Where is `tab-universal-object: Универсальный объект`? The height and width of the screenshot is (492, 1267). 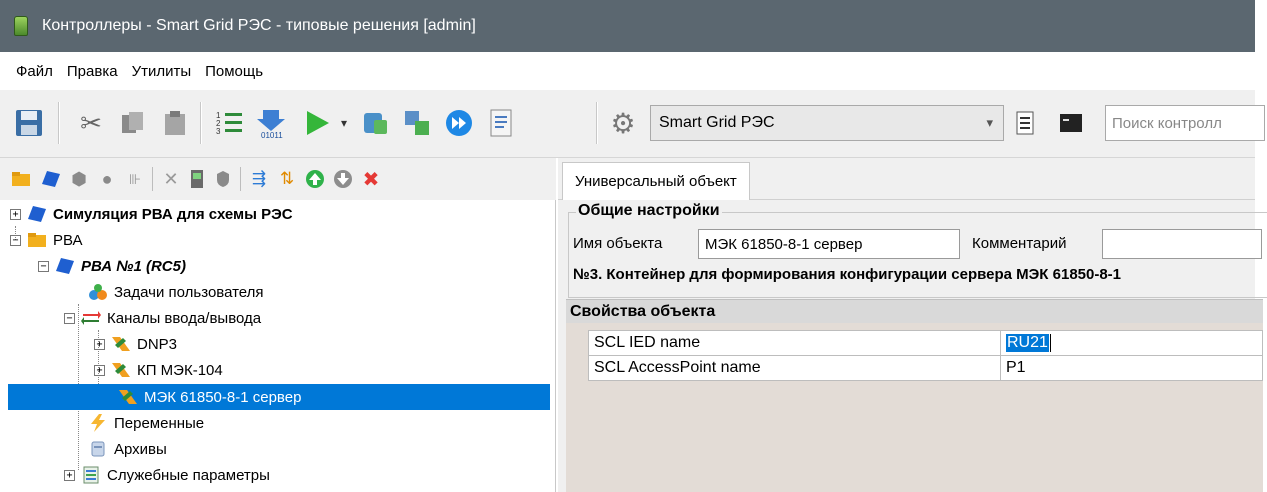
tab-universal-object: Универсальный объект is located at coordinates (656, 181).